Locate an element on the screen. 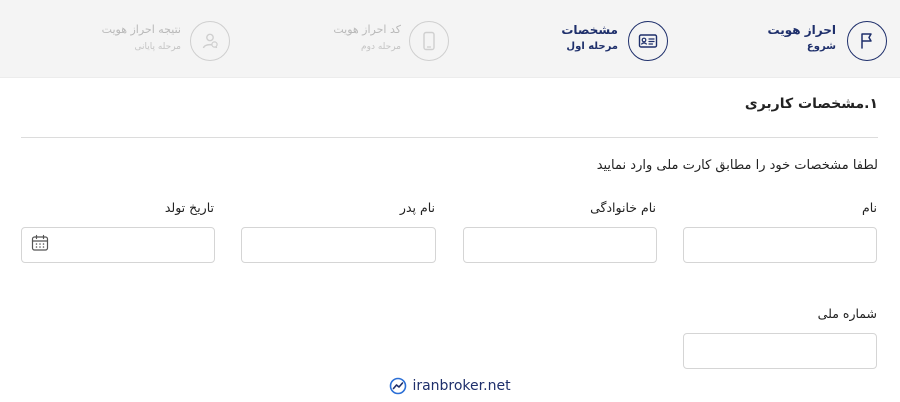 This screenshot has height=402, width=900. step-start-circle is located at coordinates (867, 41).